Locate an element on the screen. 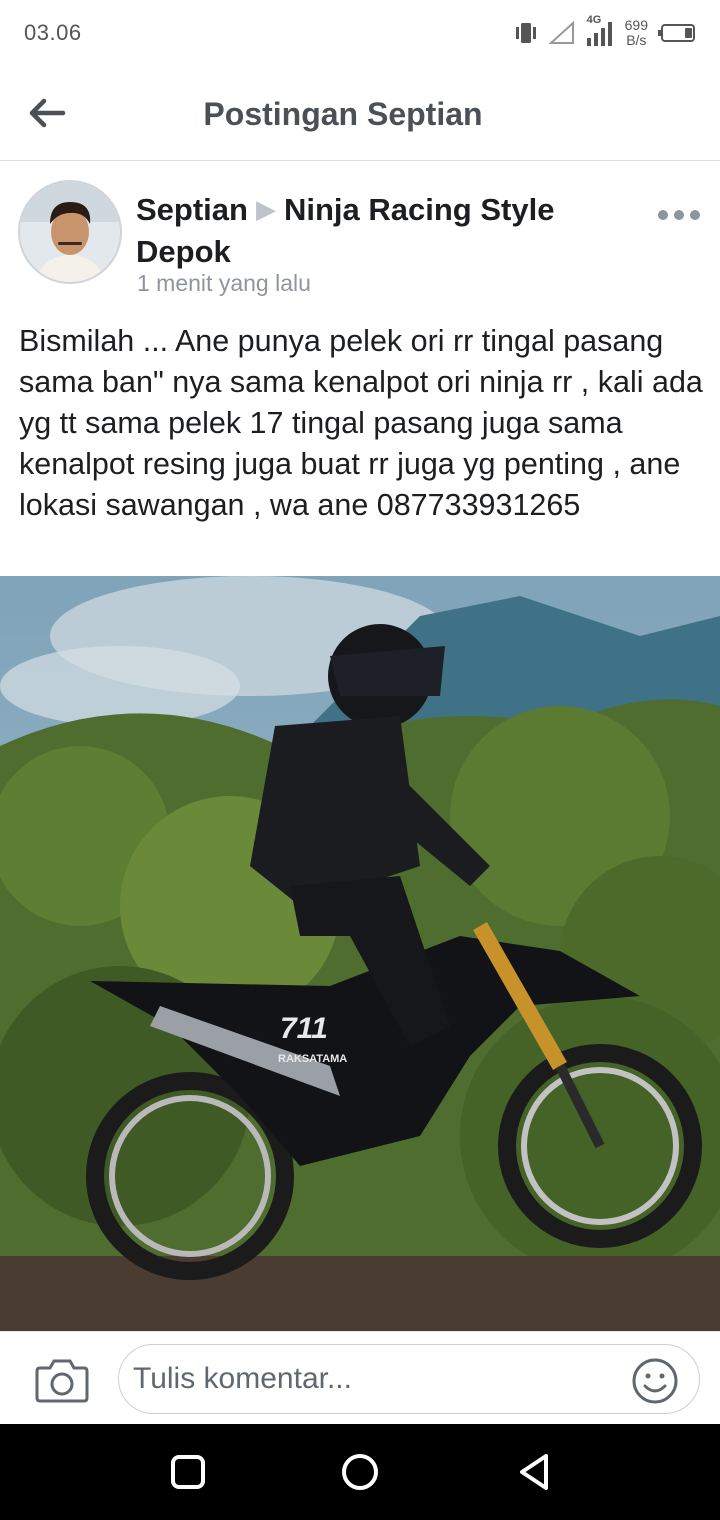 This screenshot has width=720, height=1520. camera-icon is located at coordinates (62, 1381).